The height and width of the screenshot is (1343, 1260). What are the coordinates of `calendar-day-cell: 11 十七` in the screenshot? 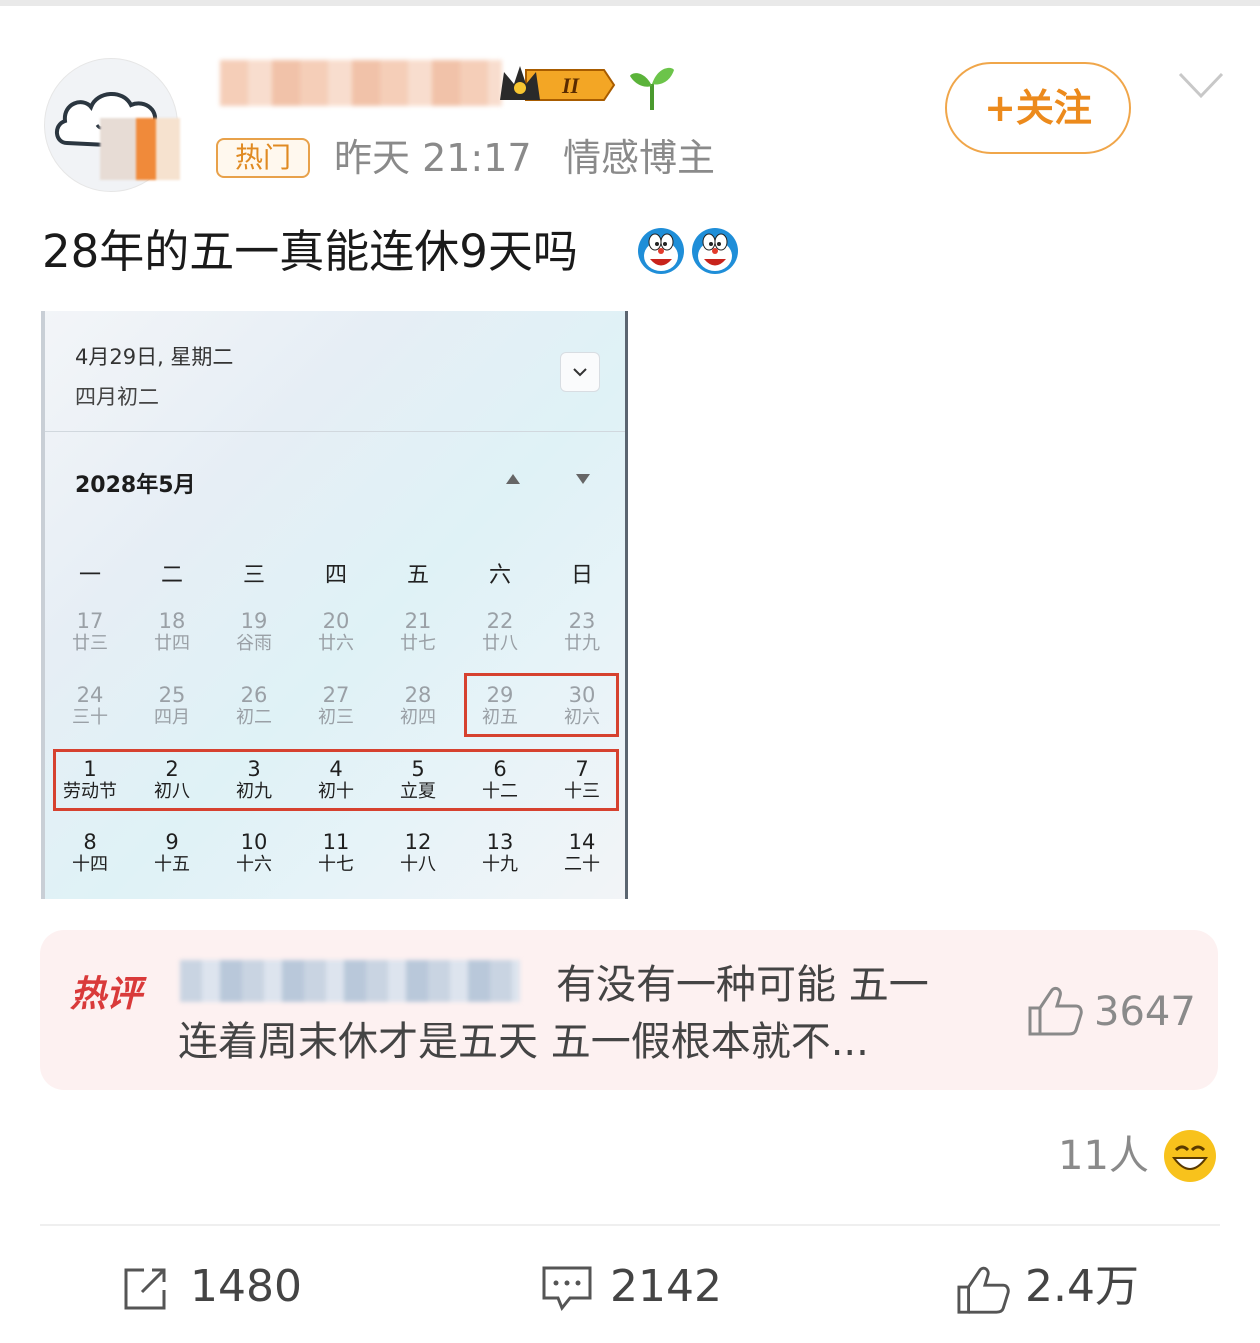 It's located at (336, 853).